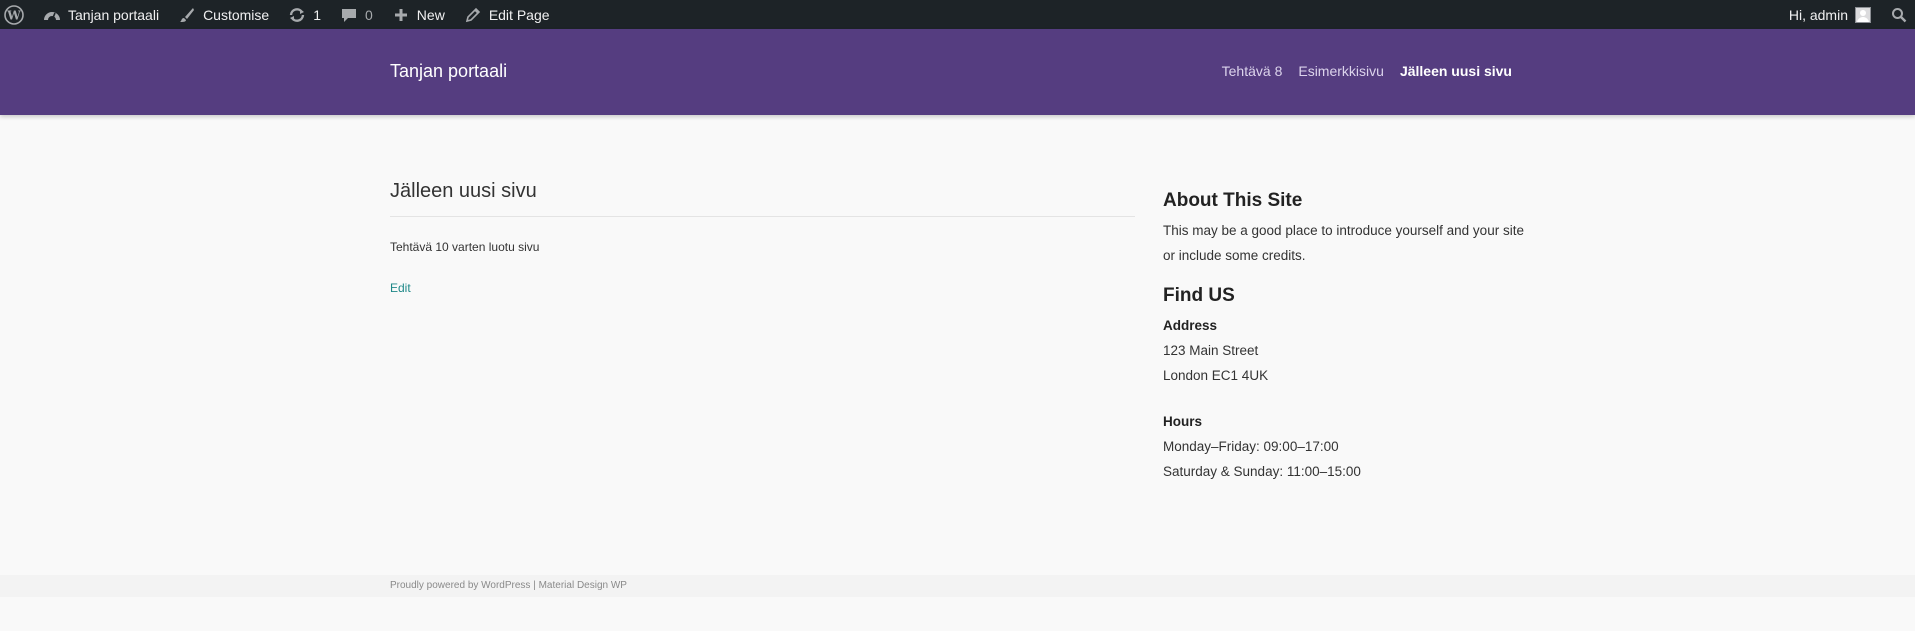  I want to click on site-name-label: Tanjan portaali, so click(114, 14).